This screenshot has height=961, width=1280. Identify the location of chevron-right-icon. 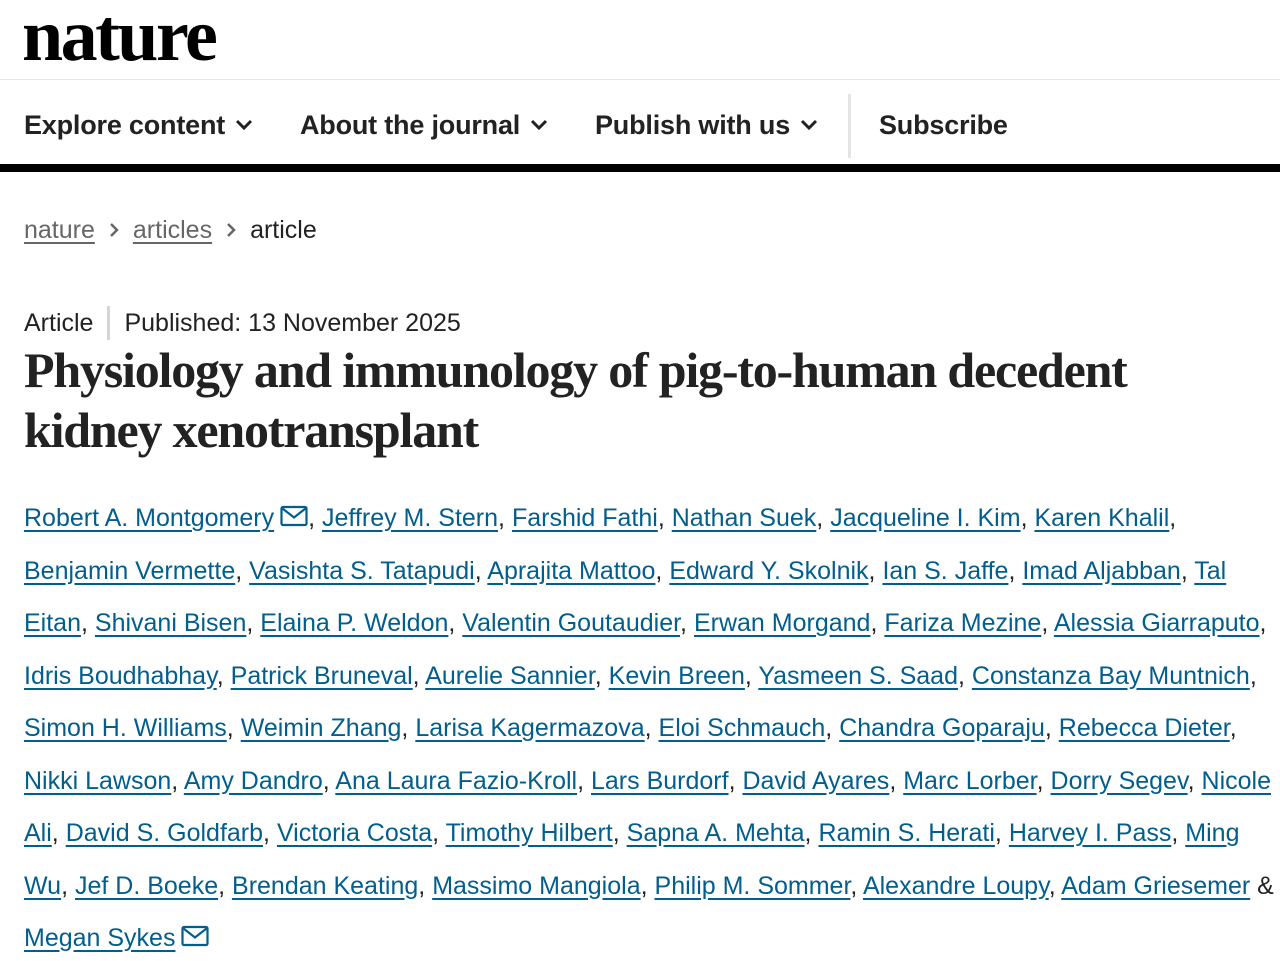
(114, 230).